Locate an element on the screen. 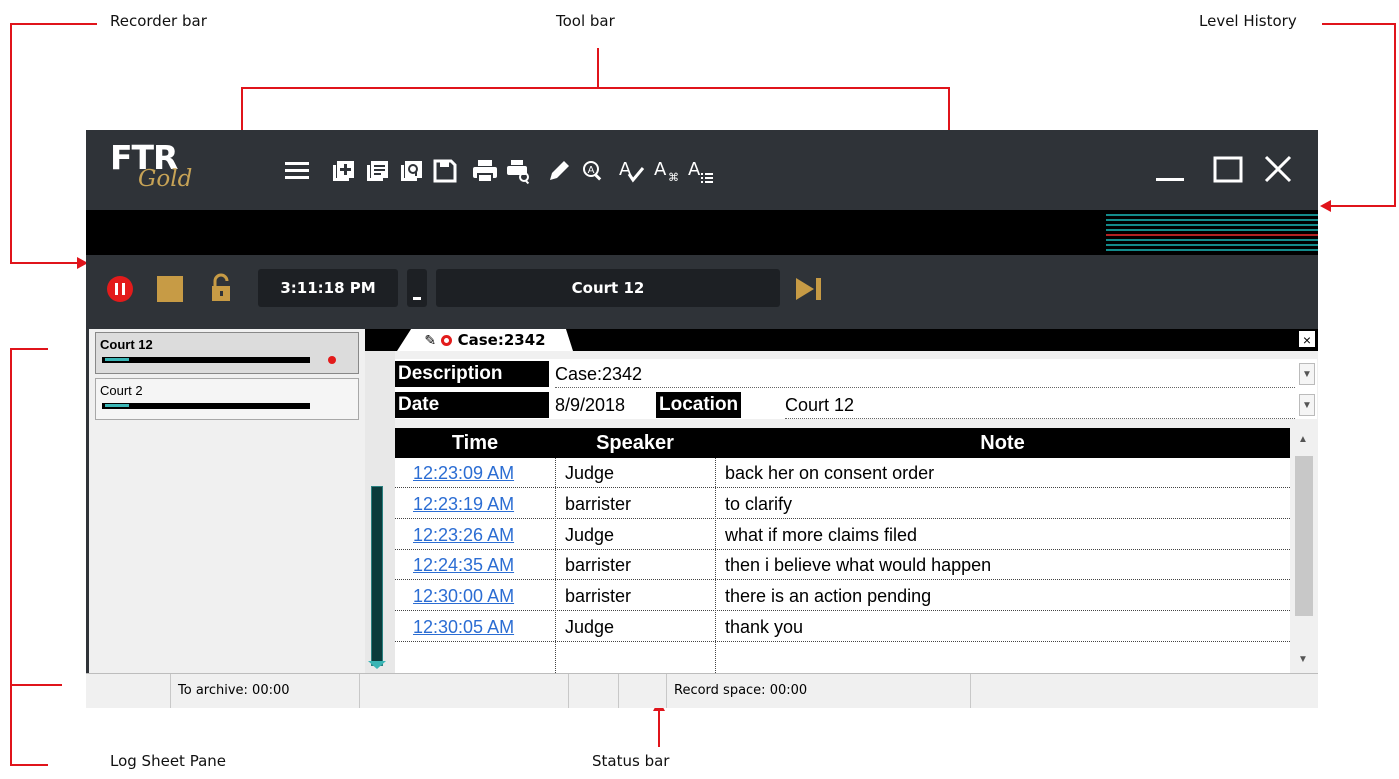  text-shortcut-icon: A ⌘ is located at coordinates (667, 171).